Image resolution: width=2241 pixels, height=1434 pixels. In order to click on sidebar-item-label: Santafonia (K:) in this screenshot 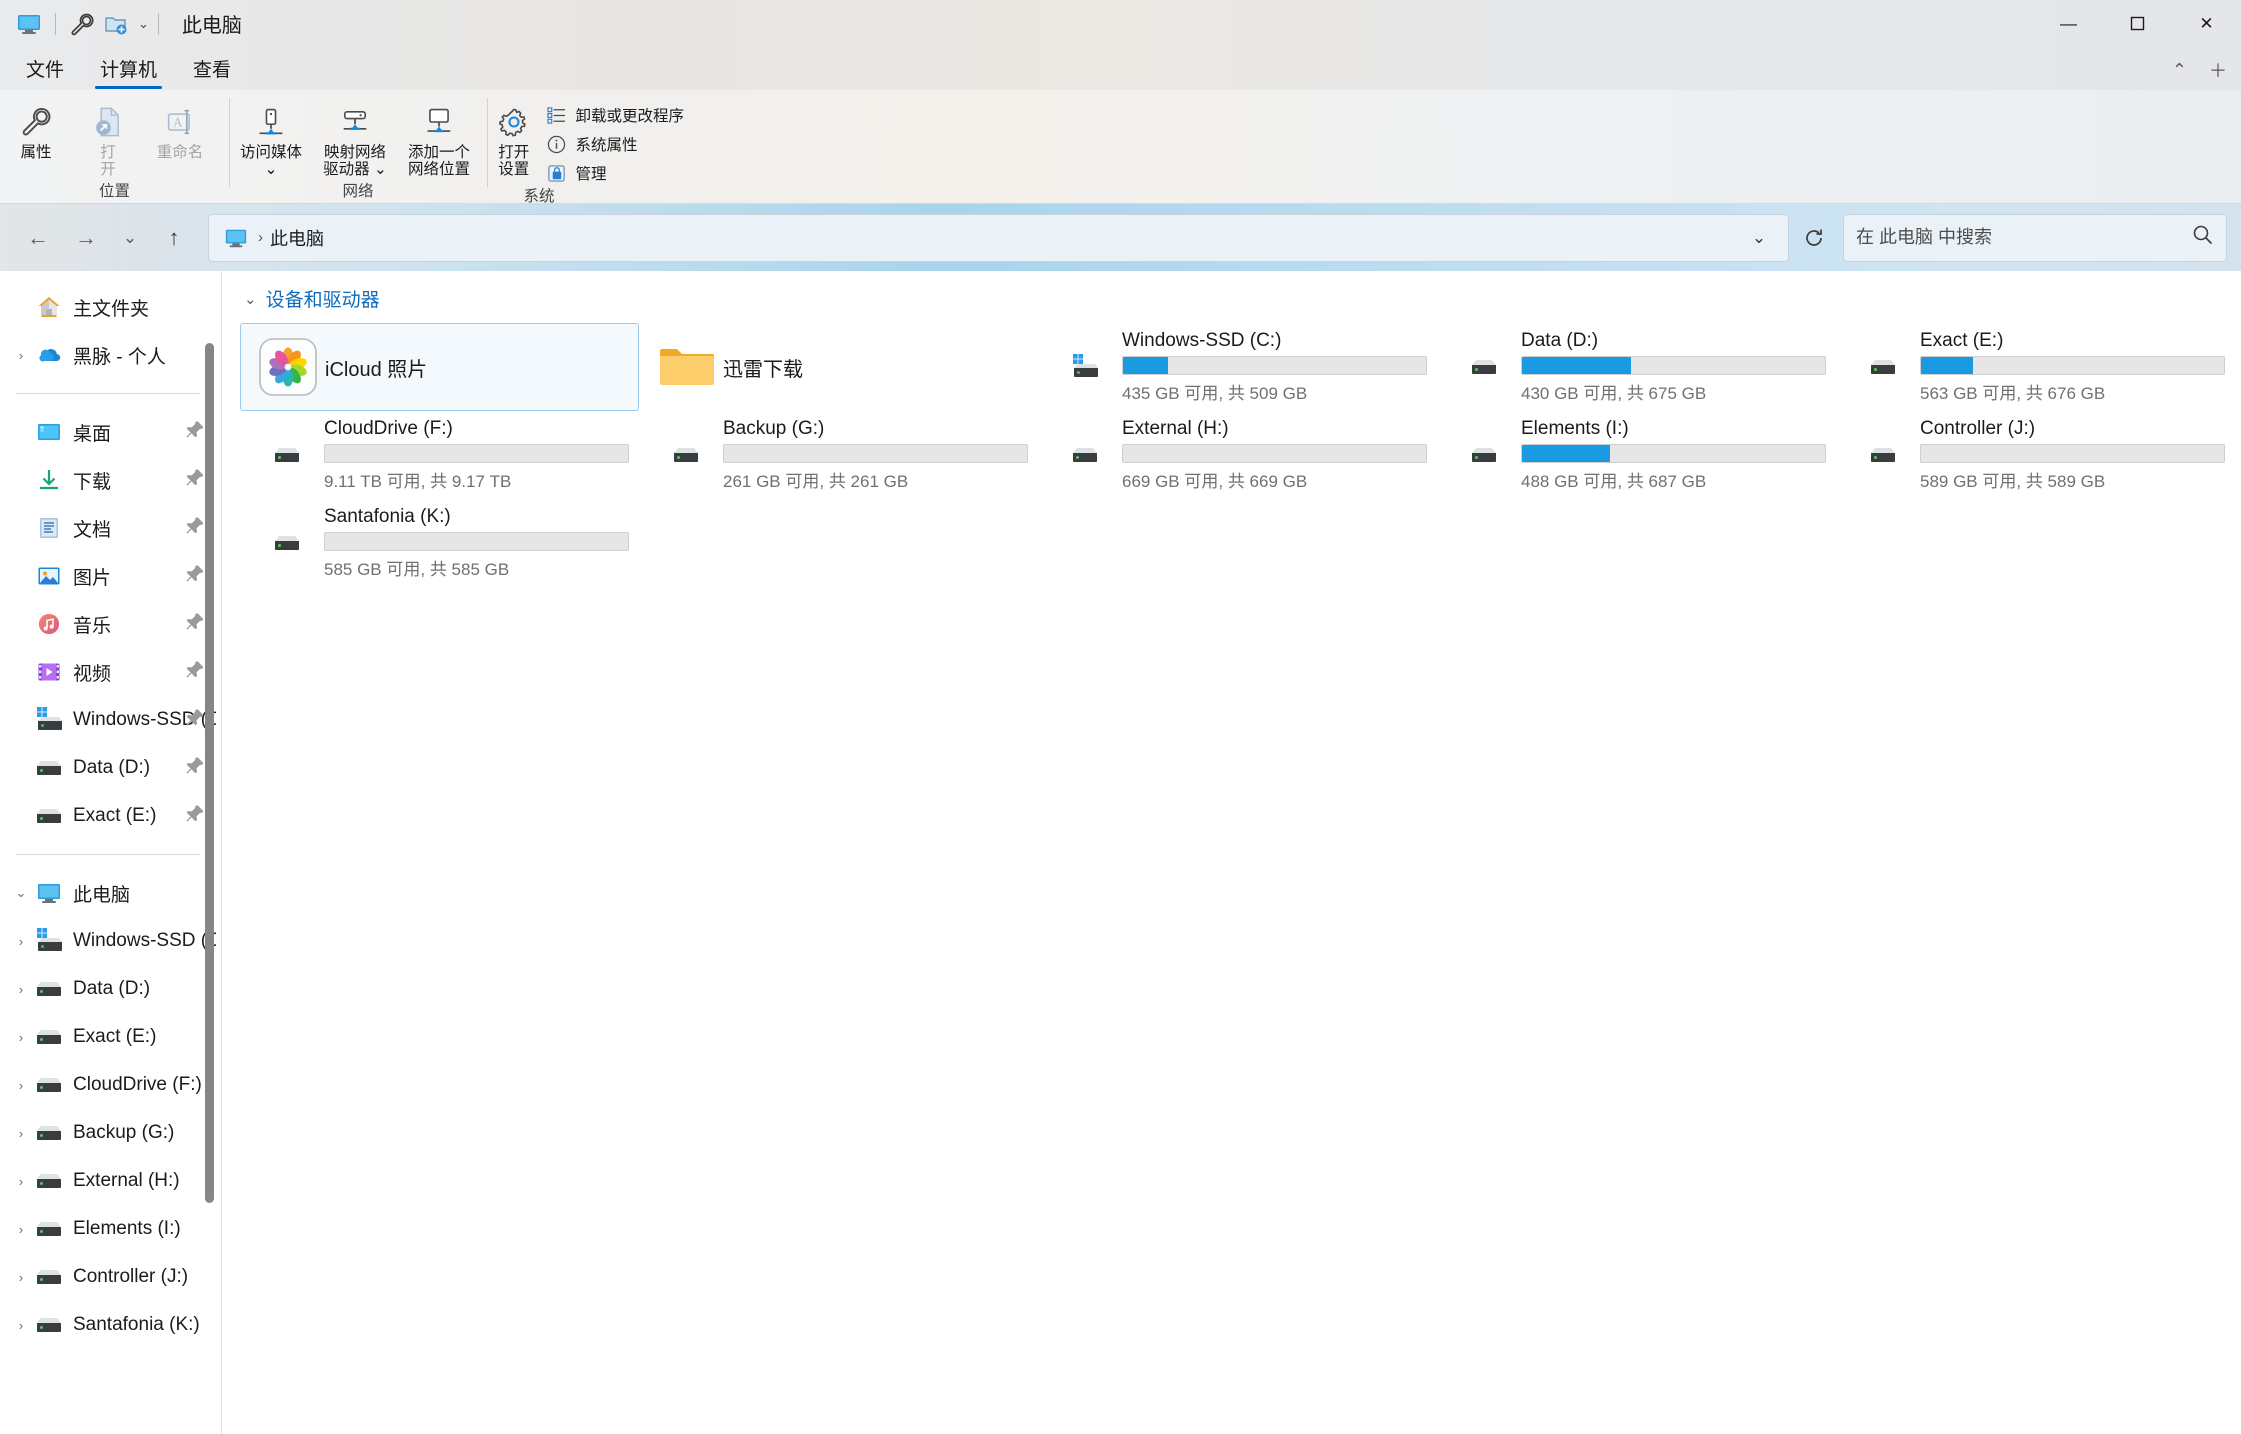, I will do `click(136, 1324)`.